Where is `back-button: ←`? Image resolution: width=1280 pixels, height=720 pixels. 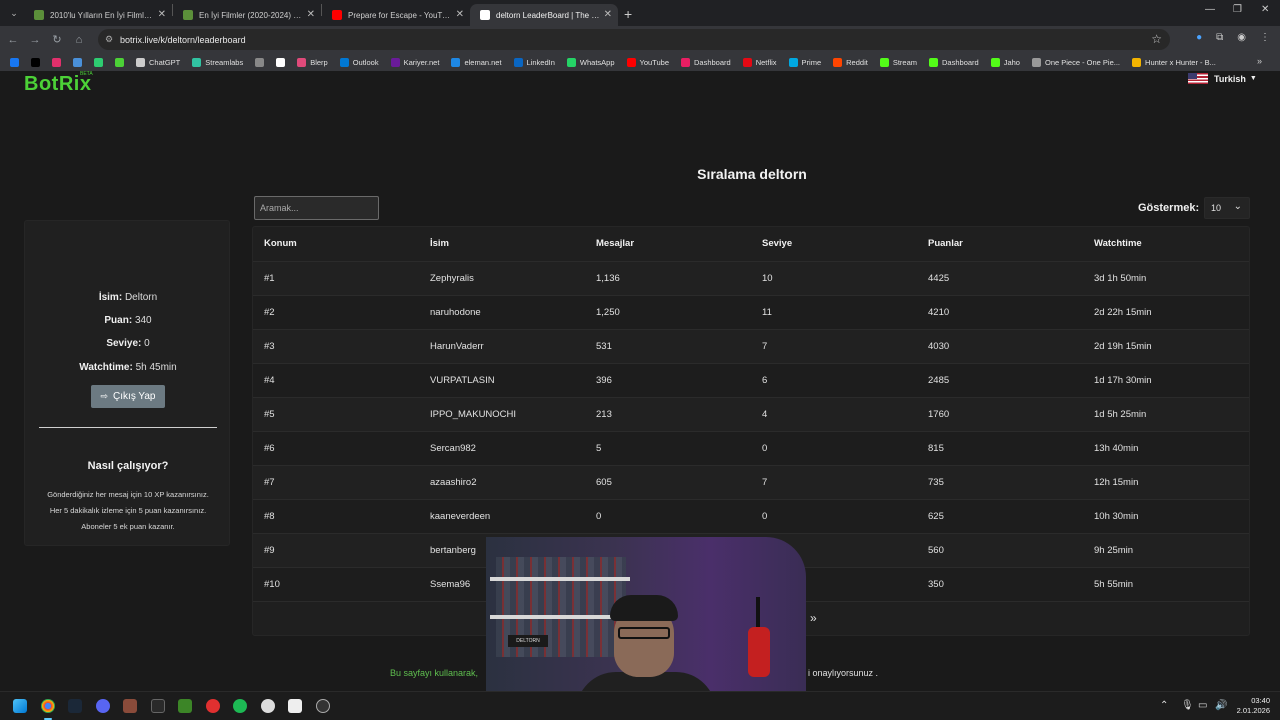 back-button: ← is located at coordinates (13, 40).